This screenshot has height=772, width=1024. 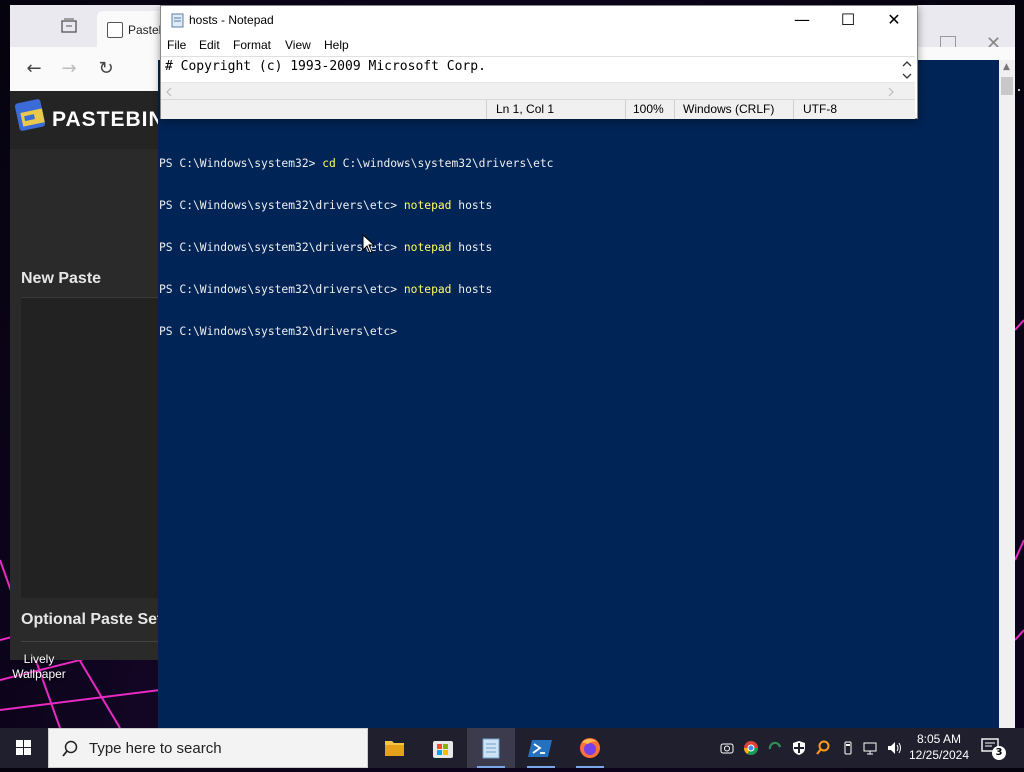 What do you see at coordinates (999, 753) in the screenshot?
I see `notification-count-badge: 3` at bounding box center [999, 753].